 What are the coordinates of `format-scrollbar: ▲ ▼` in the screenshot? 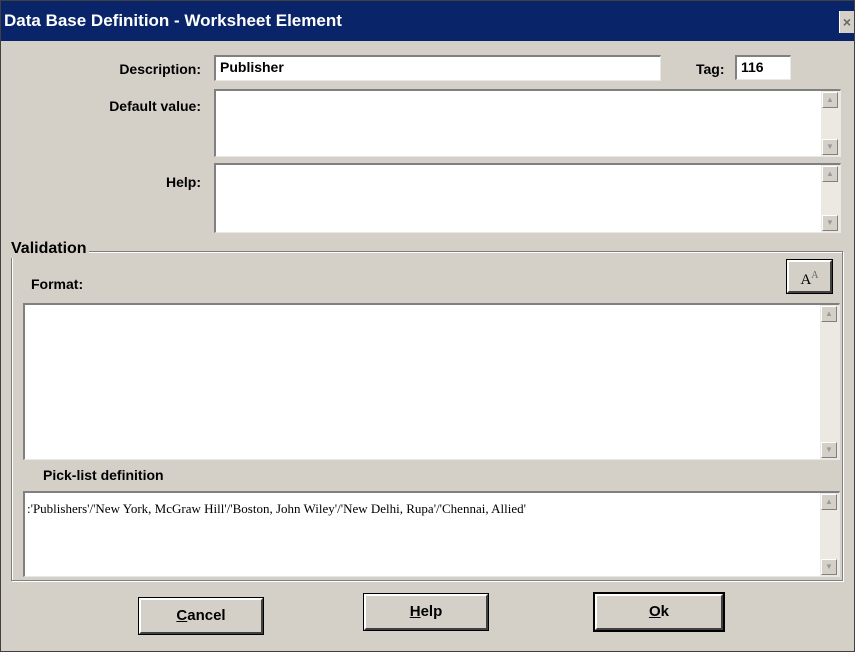 It's located at (829, 382).